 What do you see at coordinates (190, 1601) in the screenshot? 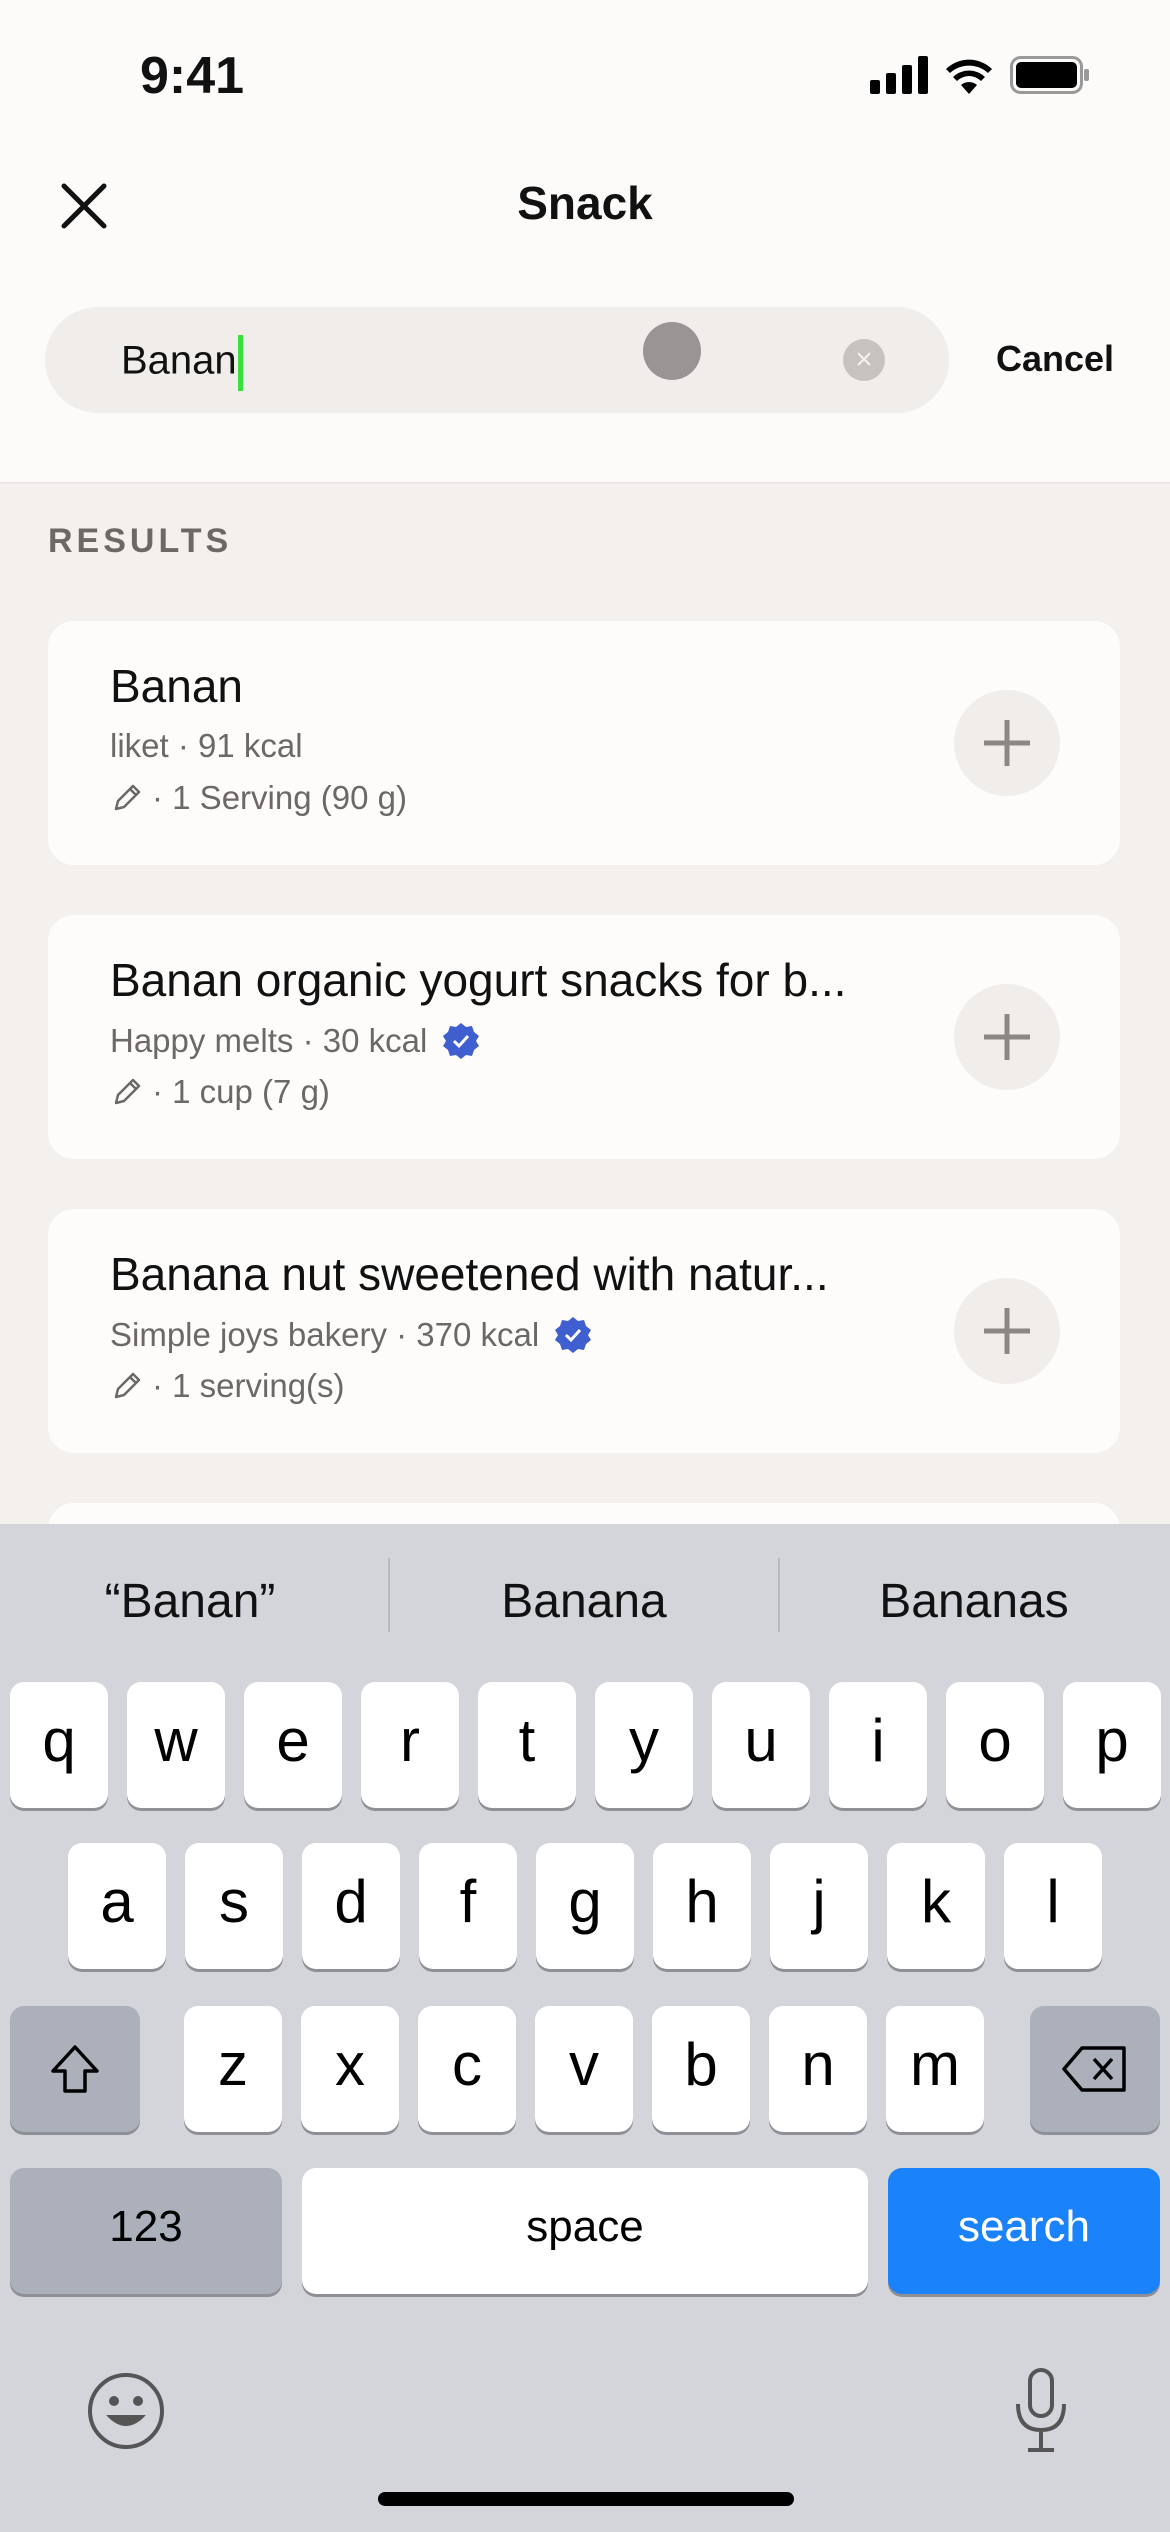
I see `suggestion: “Banan”` at bounding box center [190, 1601].